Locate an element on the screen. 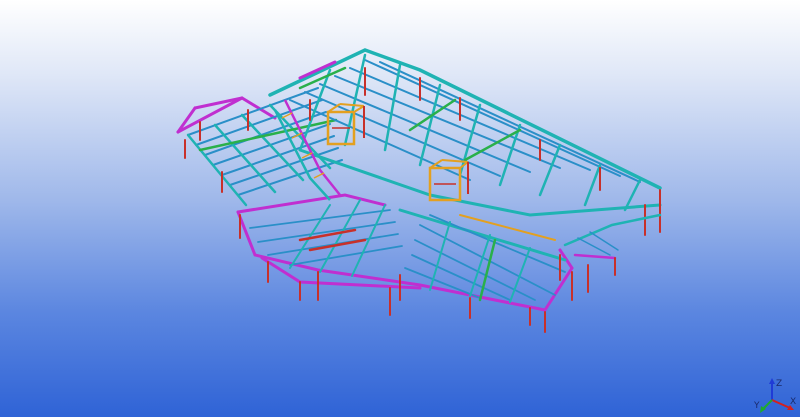 The height and width of the screenshot is (417, 800). x-axis-label: X is located at coordinates (793, 402).